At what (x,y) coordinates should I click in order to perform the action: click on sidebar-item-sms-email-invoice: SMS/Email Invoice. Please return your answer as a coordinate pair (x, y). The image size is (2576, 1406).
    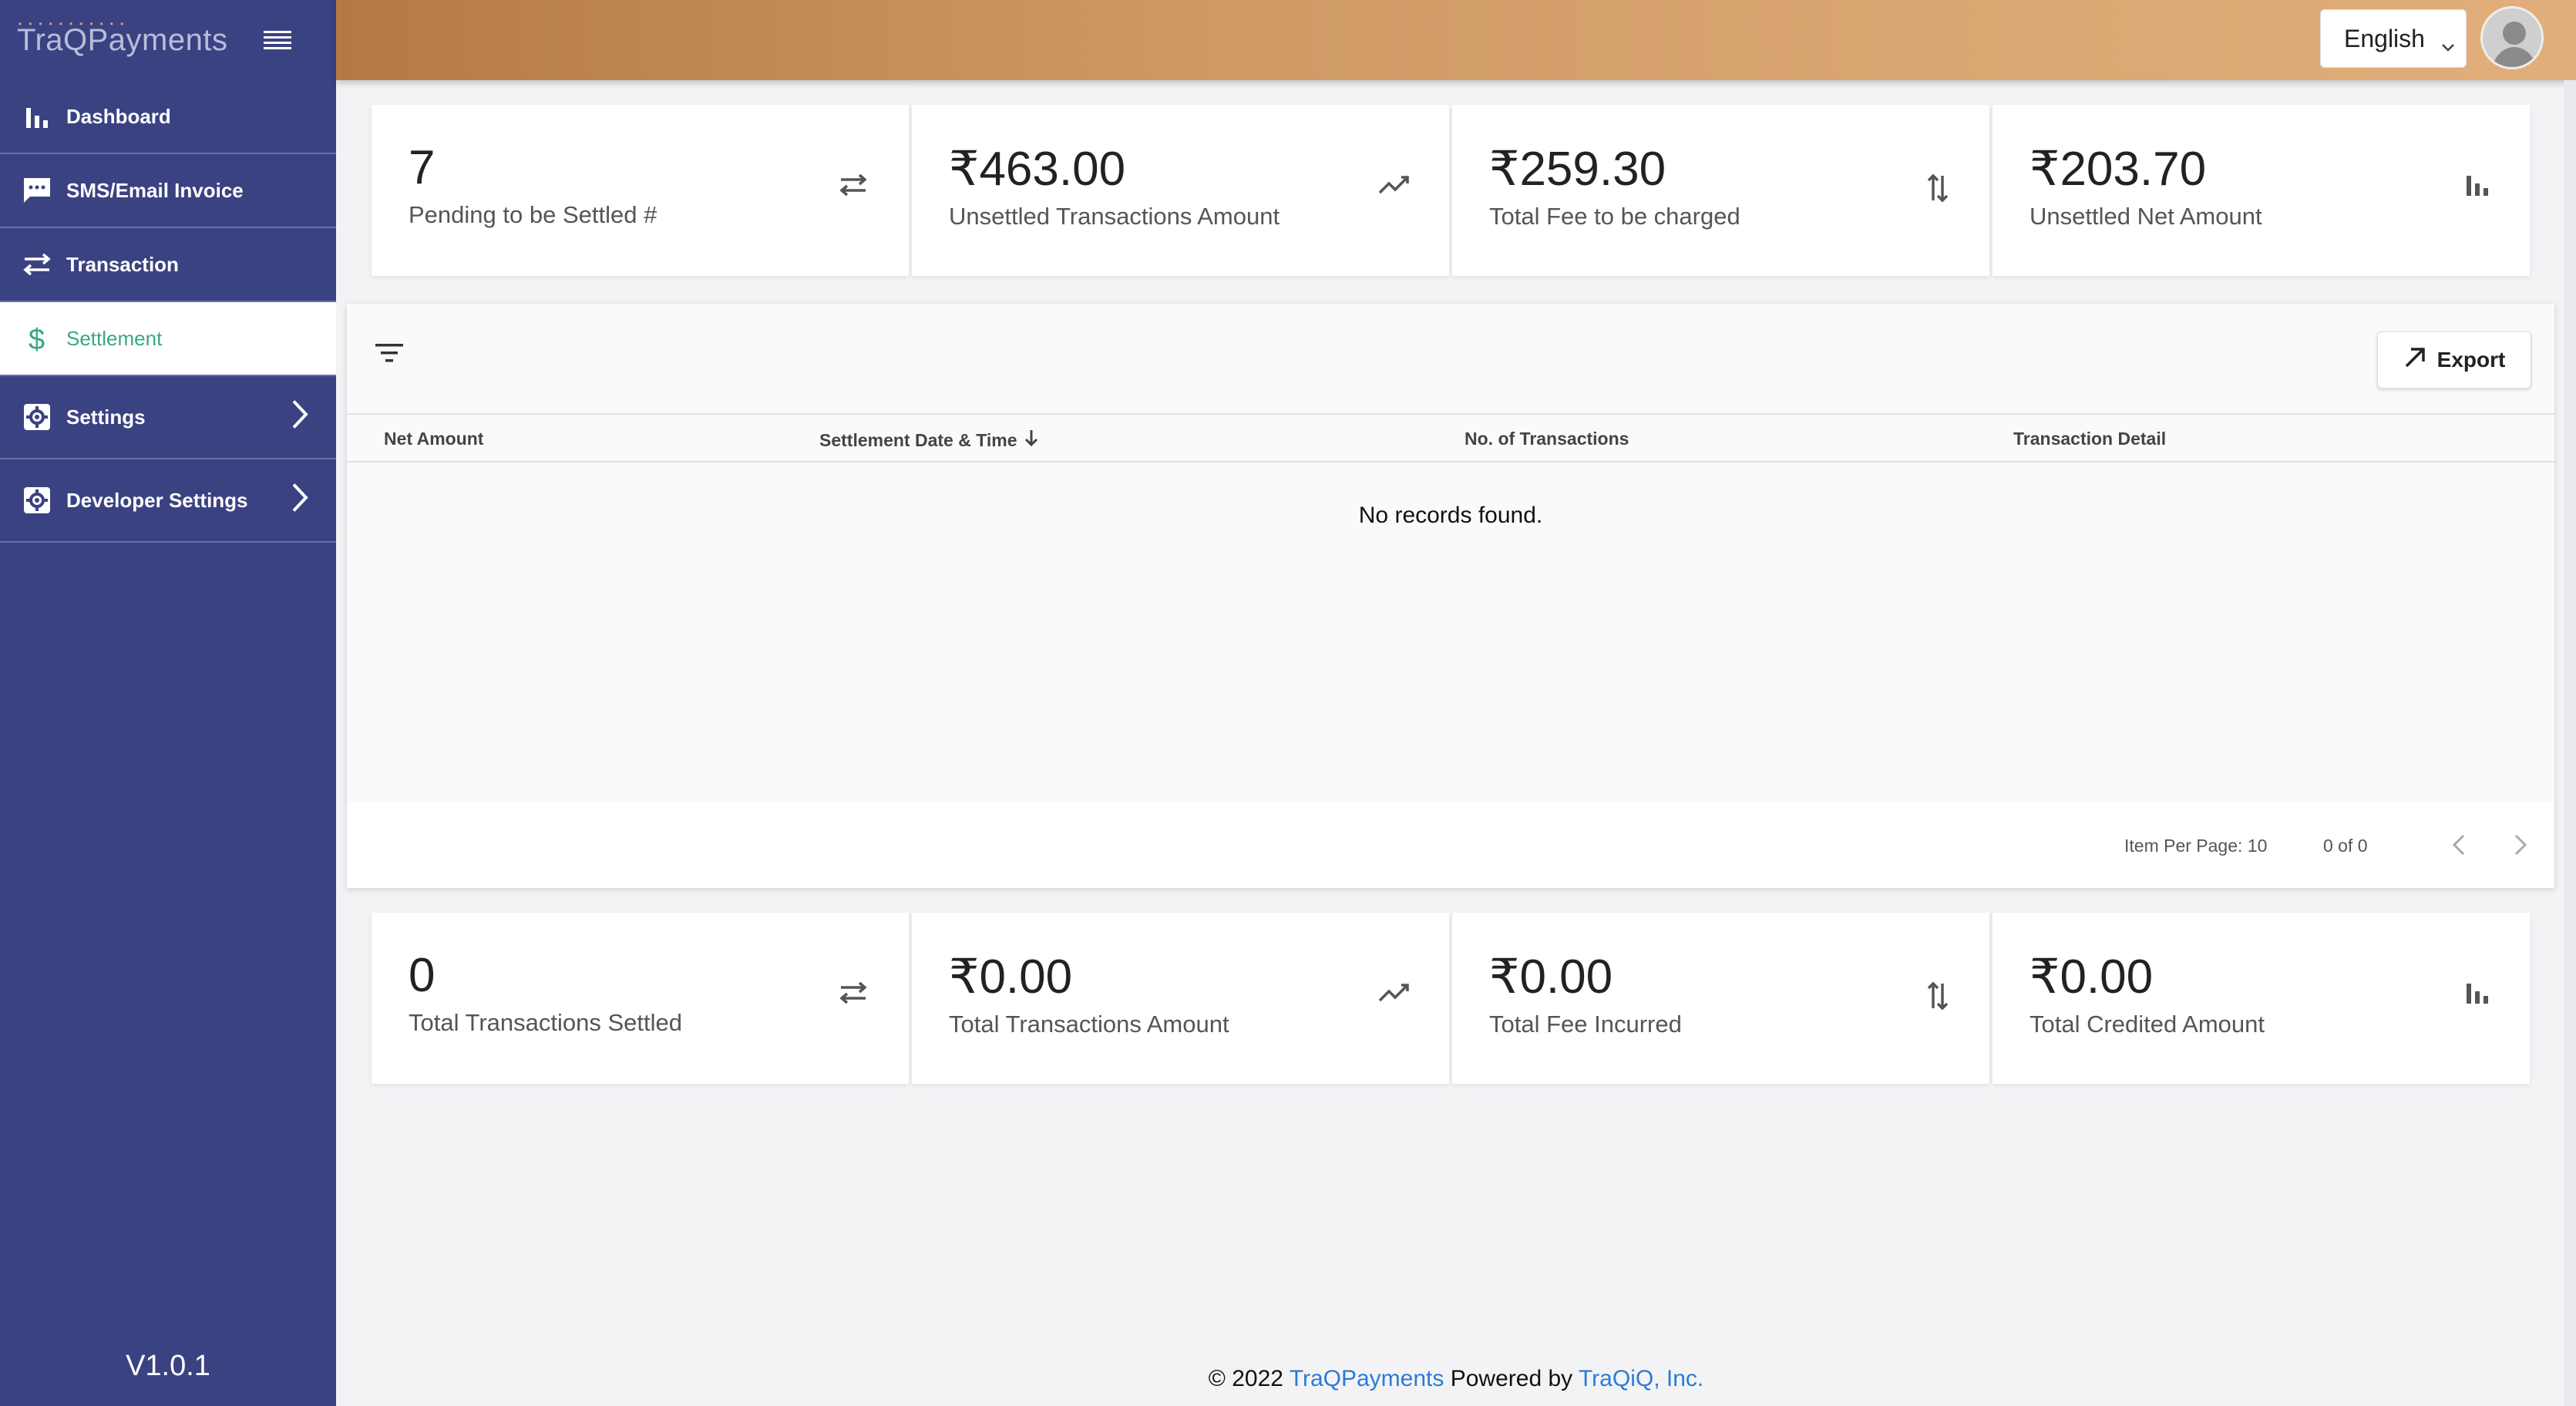
    Looking at the image, I should click on (168, 191).